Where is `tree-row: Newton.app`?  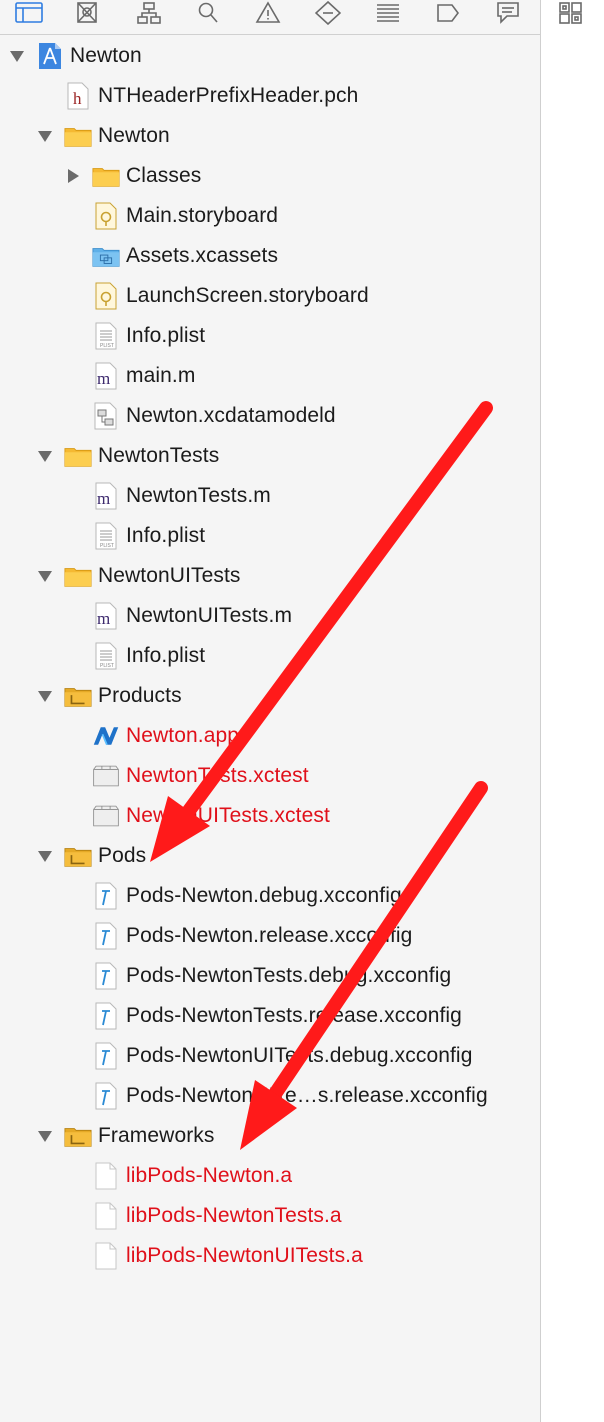 tree-row: Newton.app is located at coordinates (165, 736).